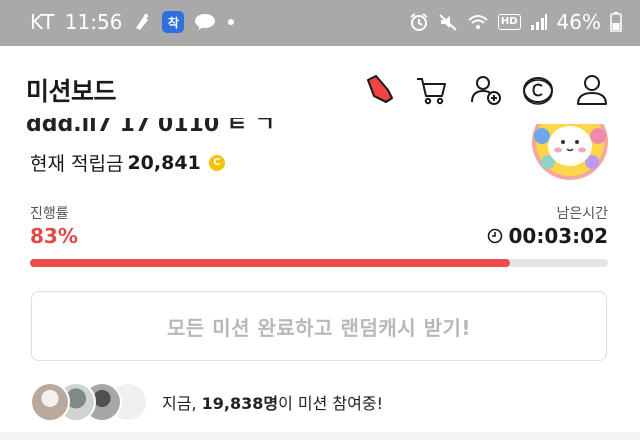 The image size is (640, 440). Describe the element at coordinates (558, 236) in the screenshot. I see `remaining-time-value: 00:03:02` at that location.